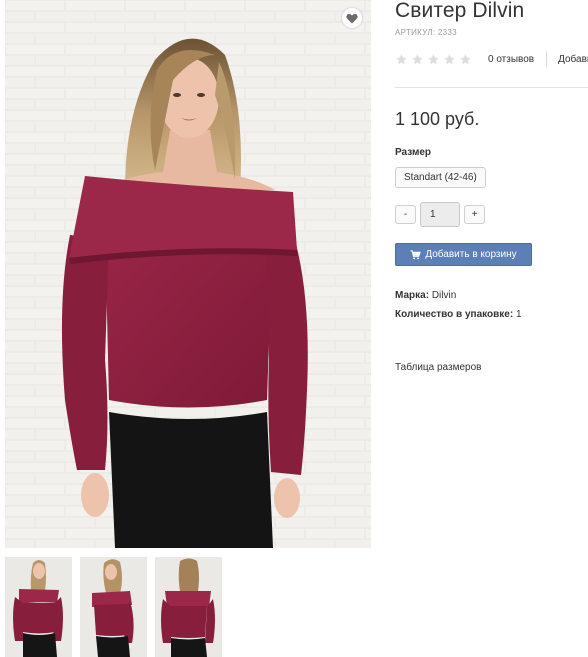  What do you see at coordinates (113, 607) in the screenshot?
I see `thumbnail-side` at bounding box center [113, 607].